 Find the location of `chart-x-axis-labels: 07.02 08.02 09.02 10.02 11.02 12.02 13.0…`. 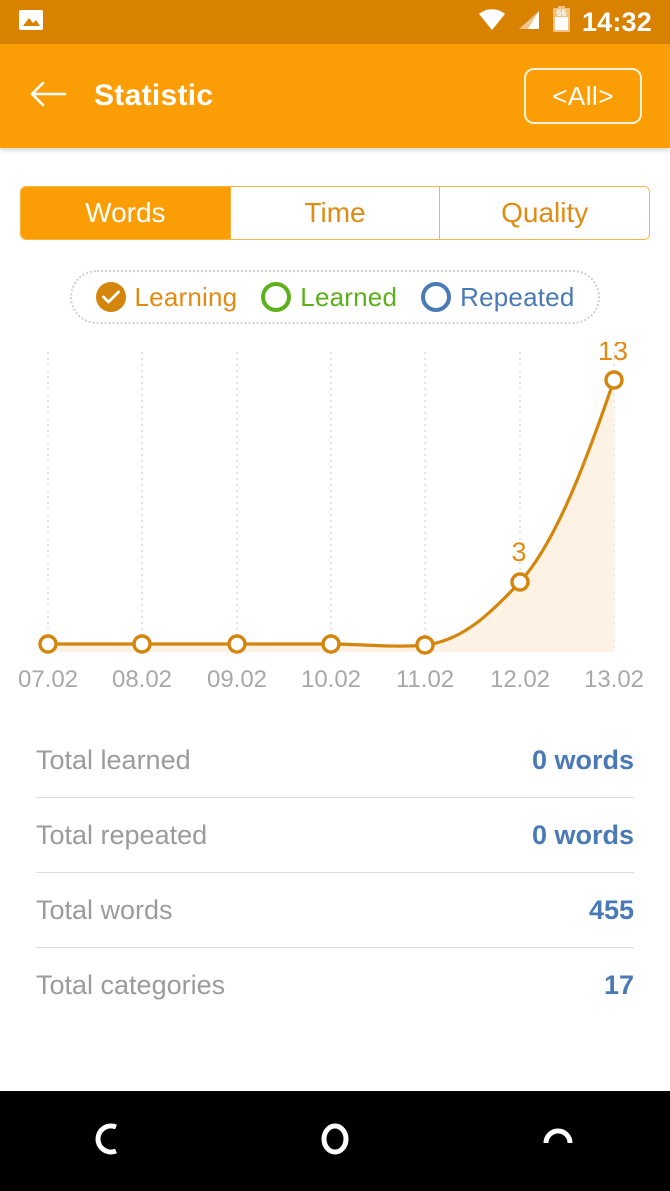

chart-x-axis-labels: 07.02 08.02 09.02 10.02 11.02 12.02 13.0… is located at coordinates (331, 679).